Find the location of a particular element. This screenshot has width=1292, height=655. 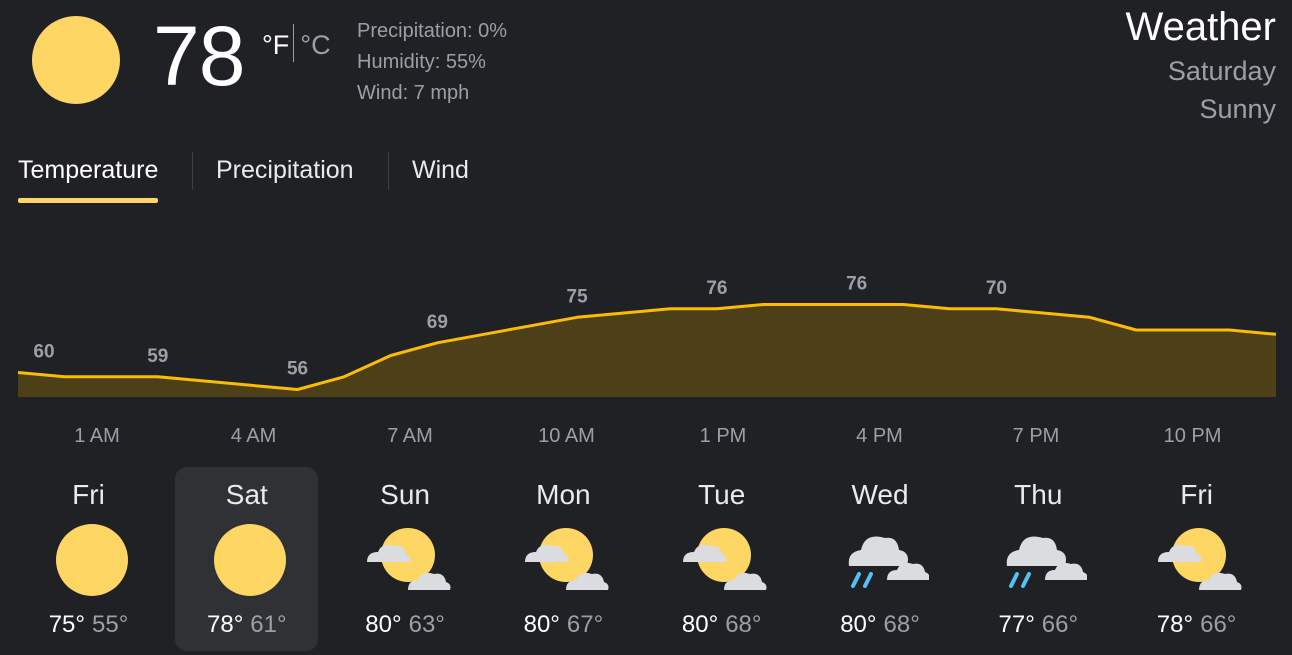

day-name: Sat is located at coordinates (246, 494).